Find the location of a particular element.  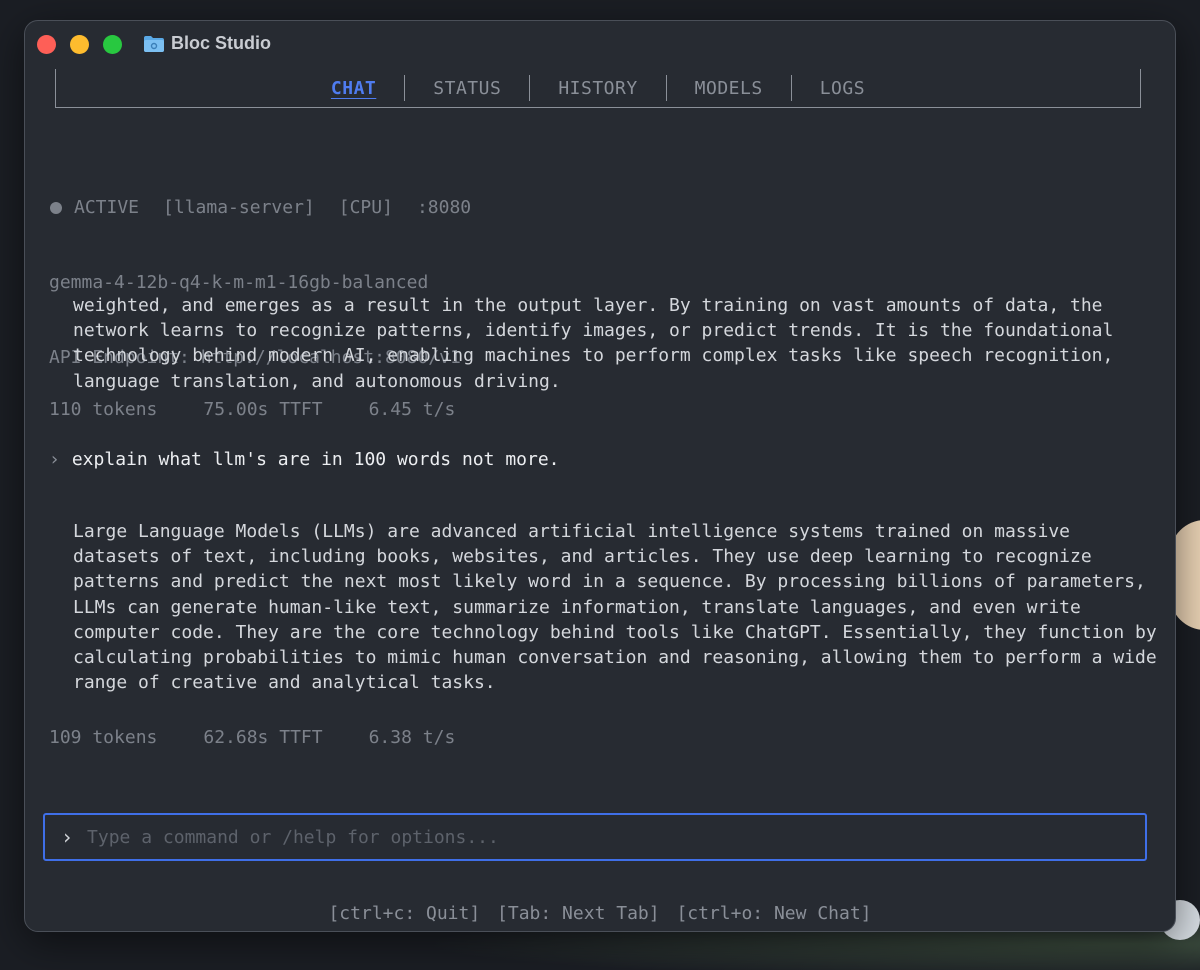

title-bar: Bloc Studio is located at coordinates (600, 44).